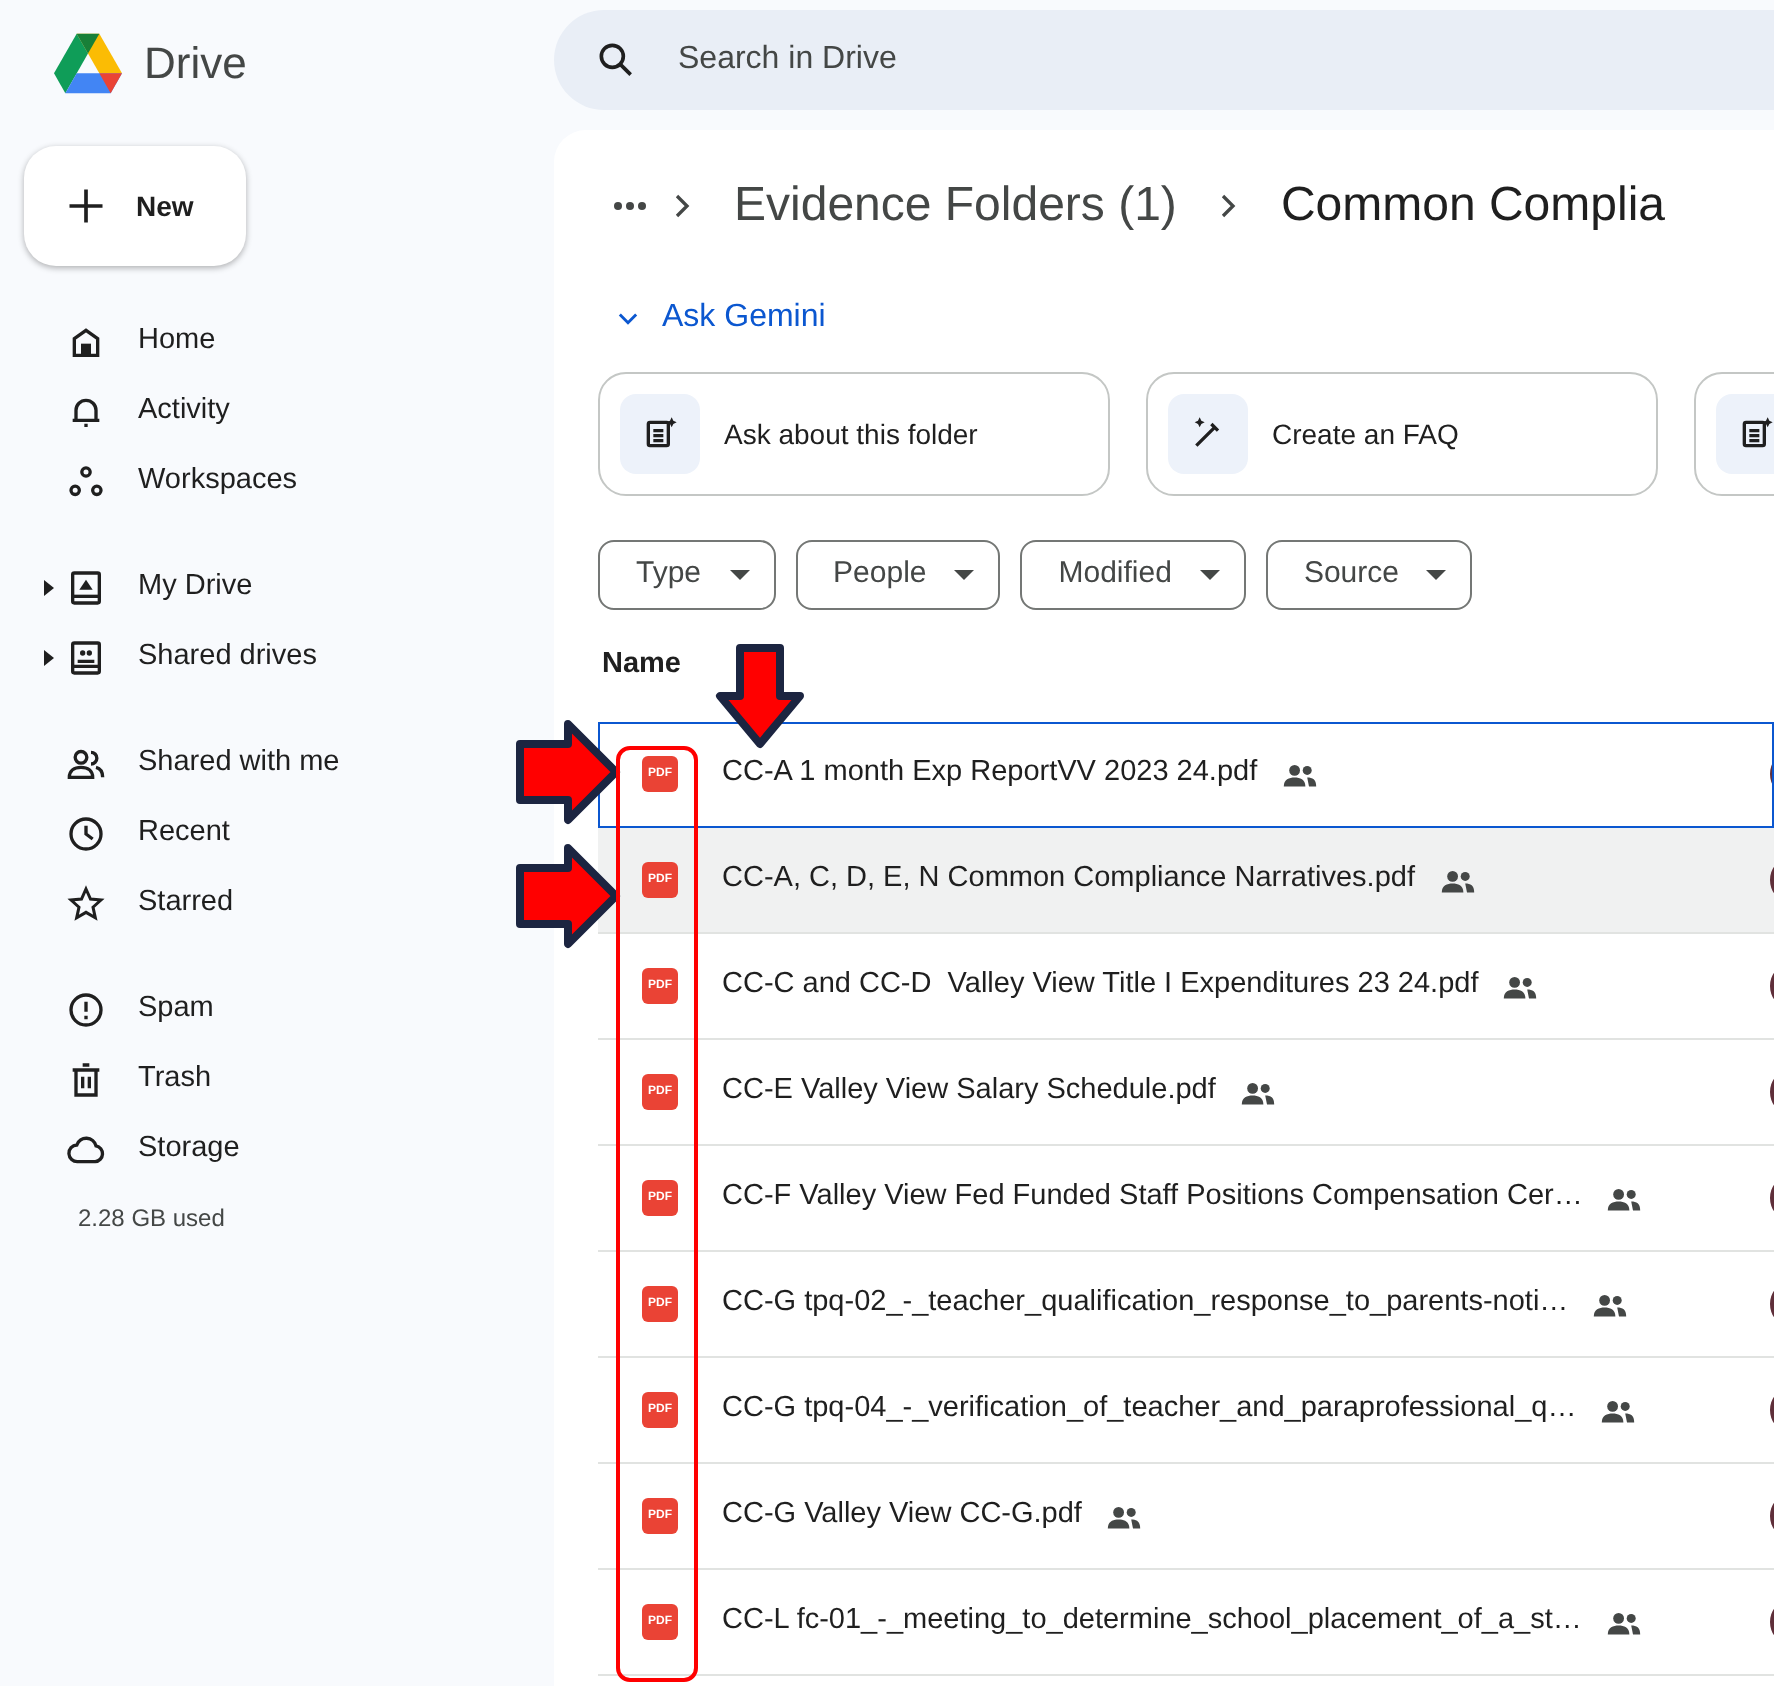 This screenshot has width=1774, height=1686. What do you see at coordinates (630, 206) in the screenshot?
I see `more-icon` at bounding box center [630, 206].